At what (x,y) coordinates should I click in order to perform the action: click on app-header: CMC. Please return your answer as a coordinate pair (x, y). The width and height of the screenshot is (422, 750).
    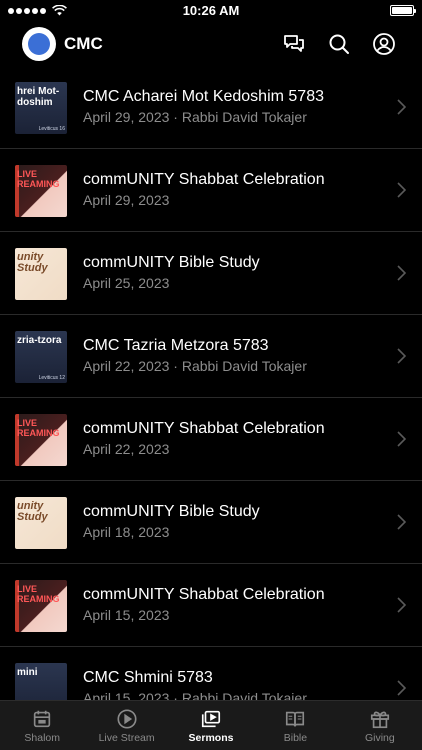
    Looking at the image, I should click on (211, 44).